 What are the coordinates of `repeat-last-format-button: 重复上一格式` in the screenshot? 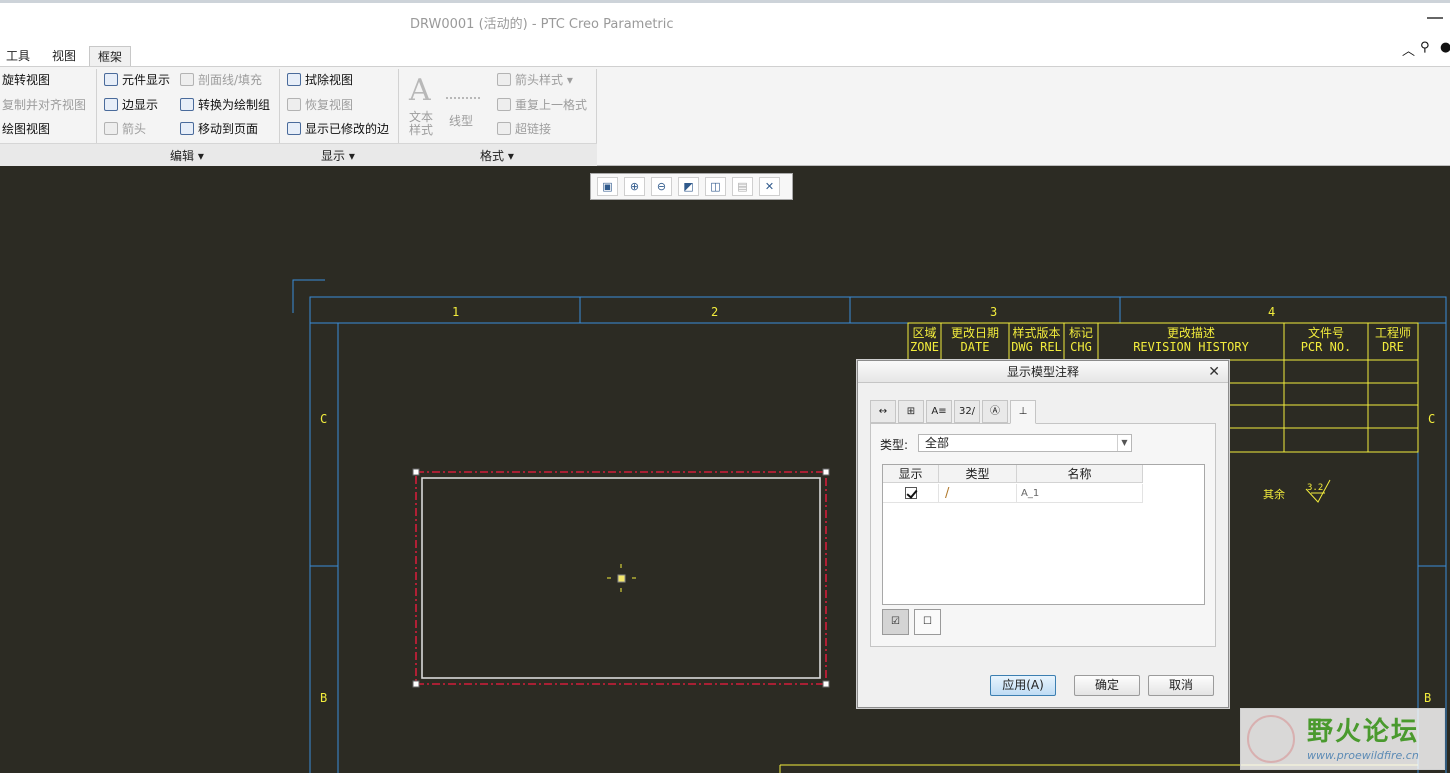 It's located at (542, 105).